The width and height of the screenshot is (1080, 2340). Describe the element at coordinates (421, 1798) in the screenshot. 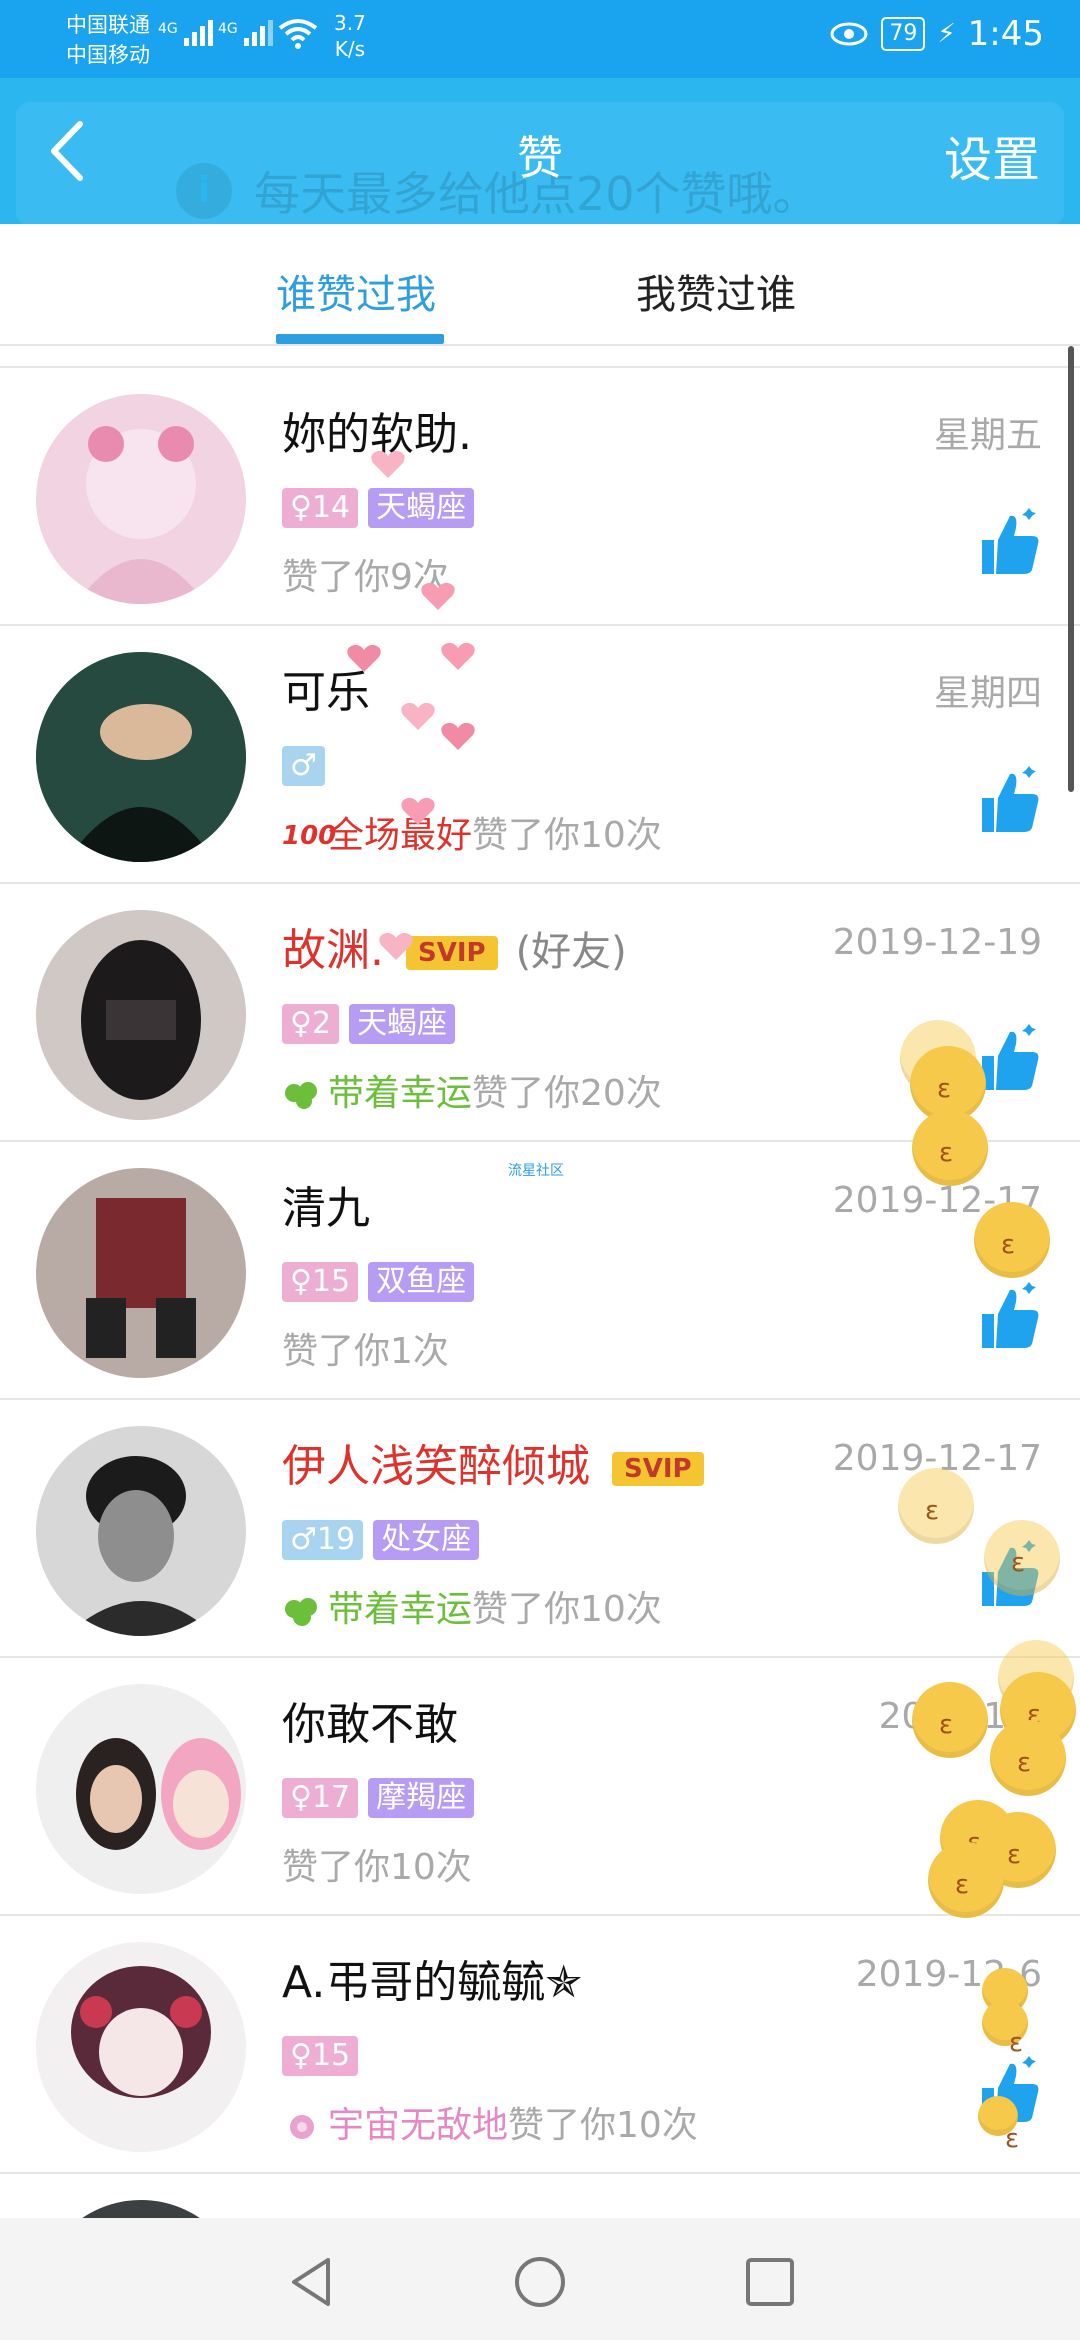

I see `zodiac-tag: 摩羯座` at that location.